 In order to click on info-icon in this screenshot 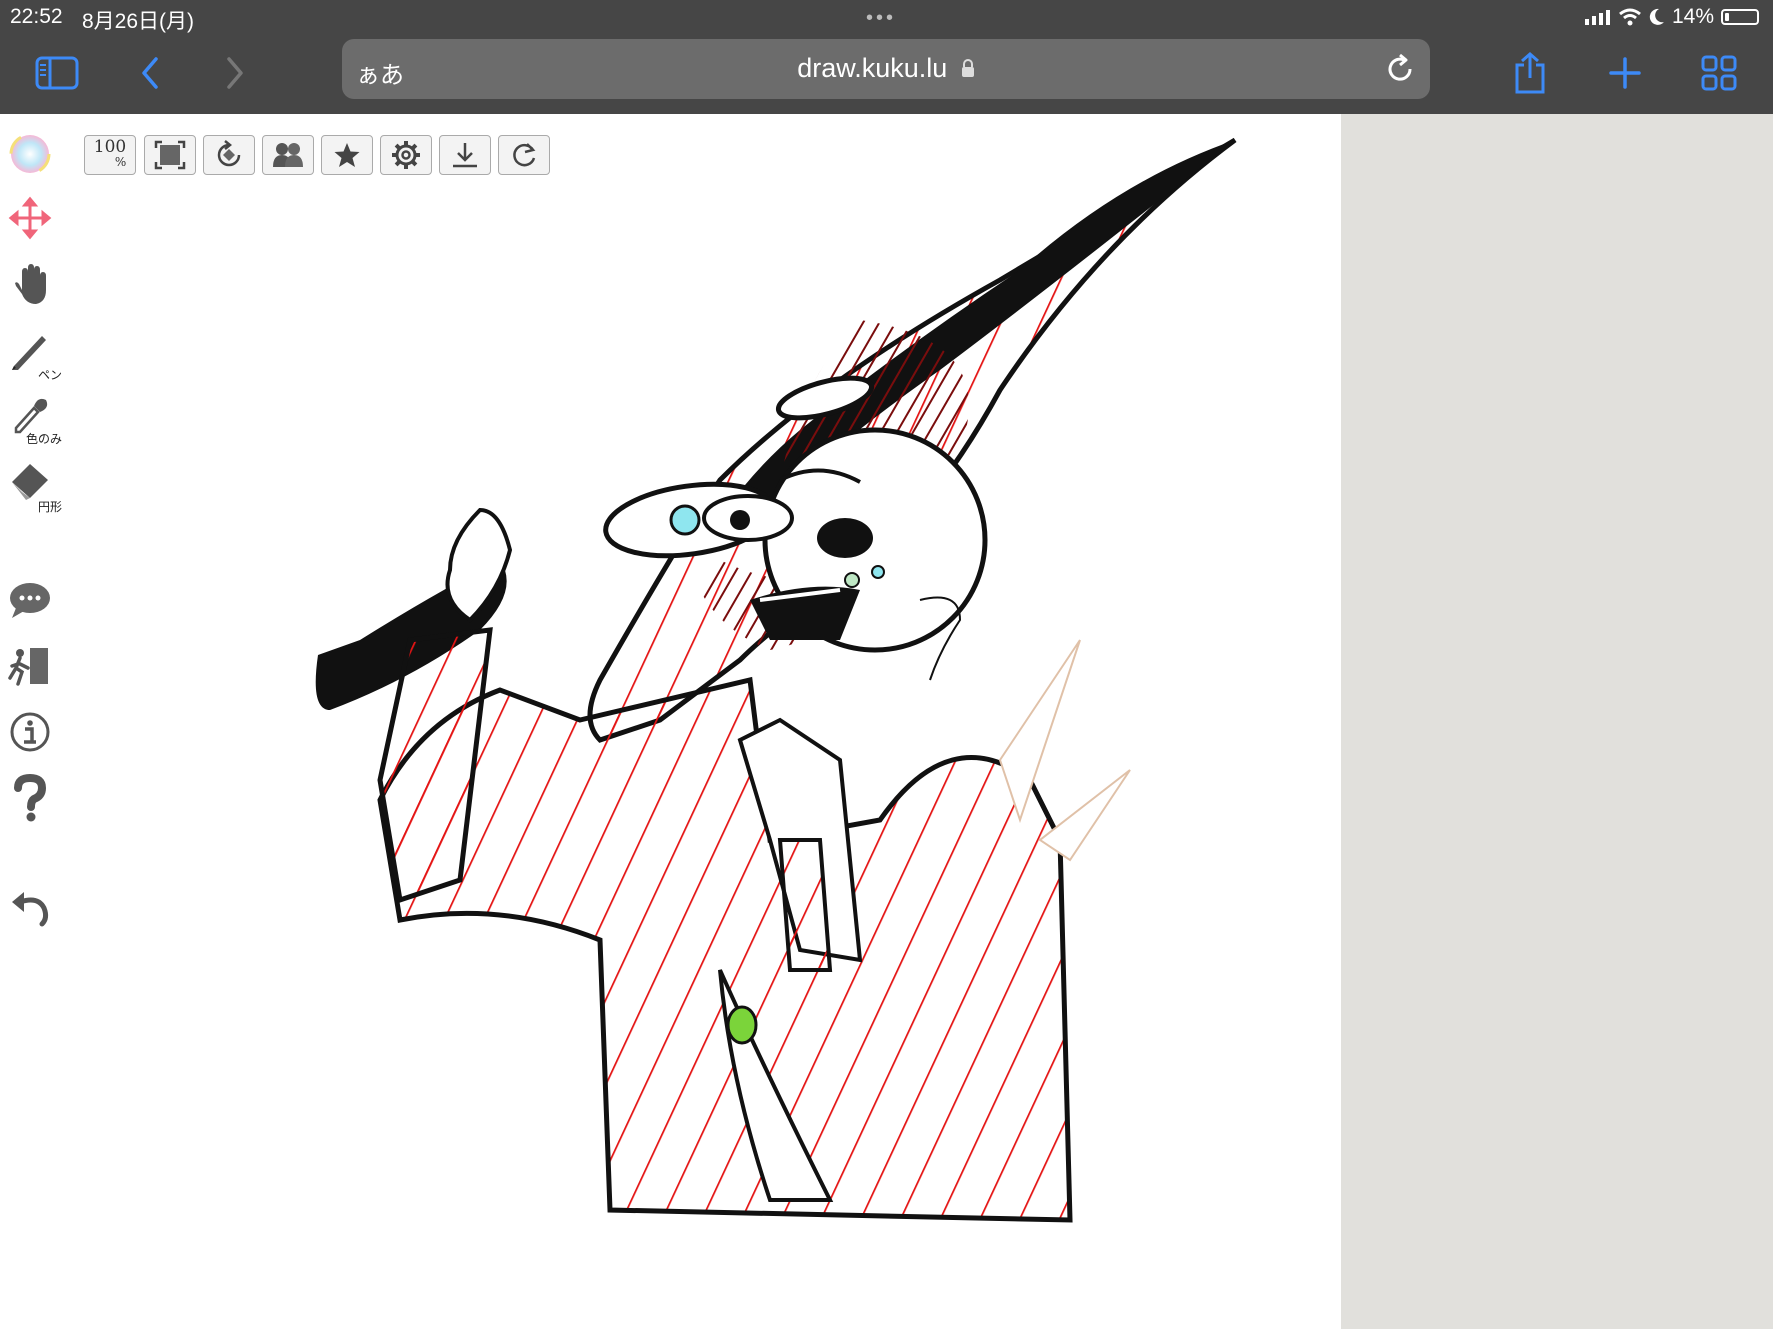, I will do `click(34, 738)`.